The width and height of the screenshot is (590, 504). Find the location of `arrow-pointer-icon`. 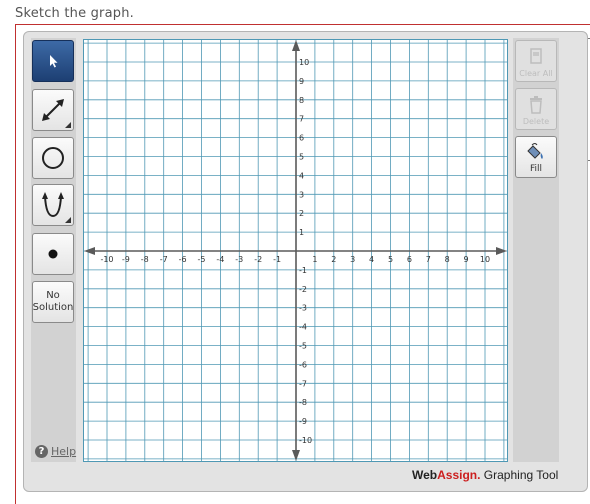

arrow-pointer-icon is located at coordinates (54, 61).